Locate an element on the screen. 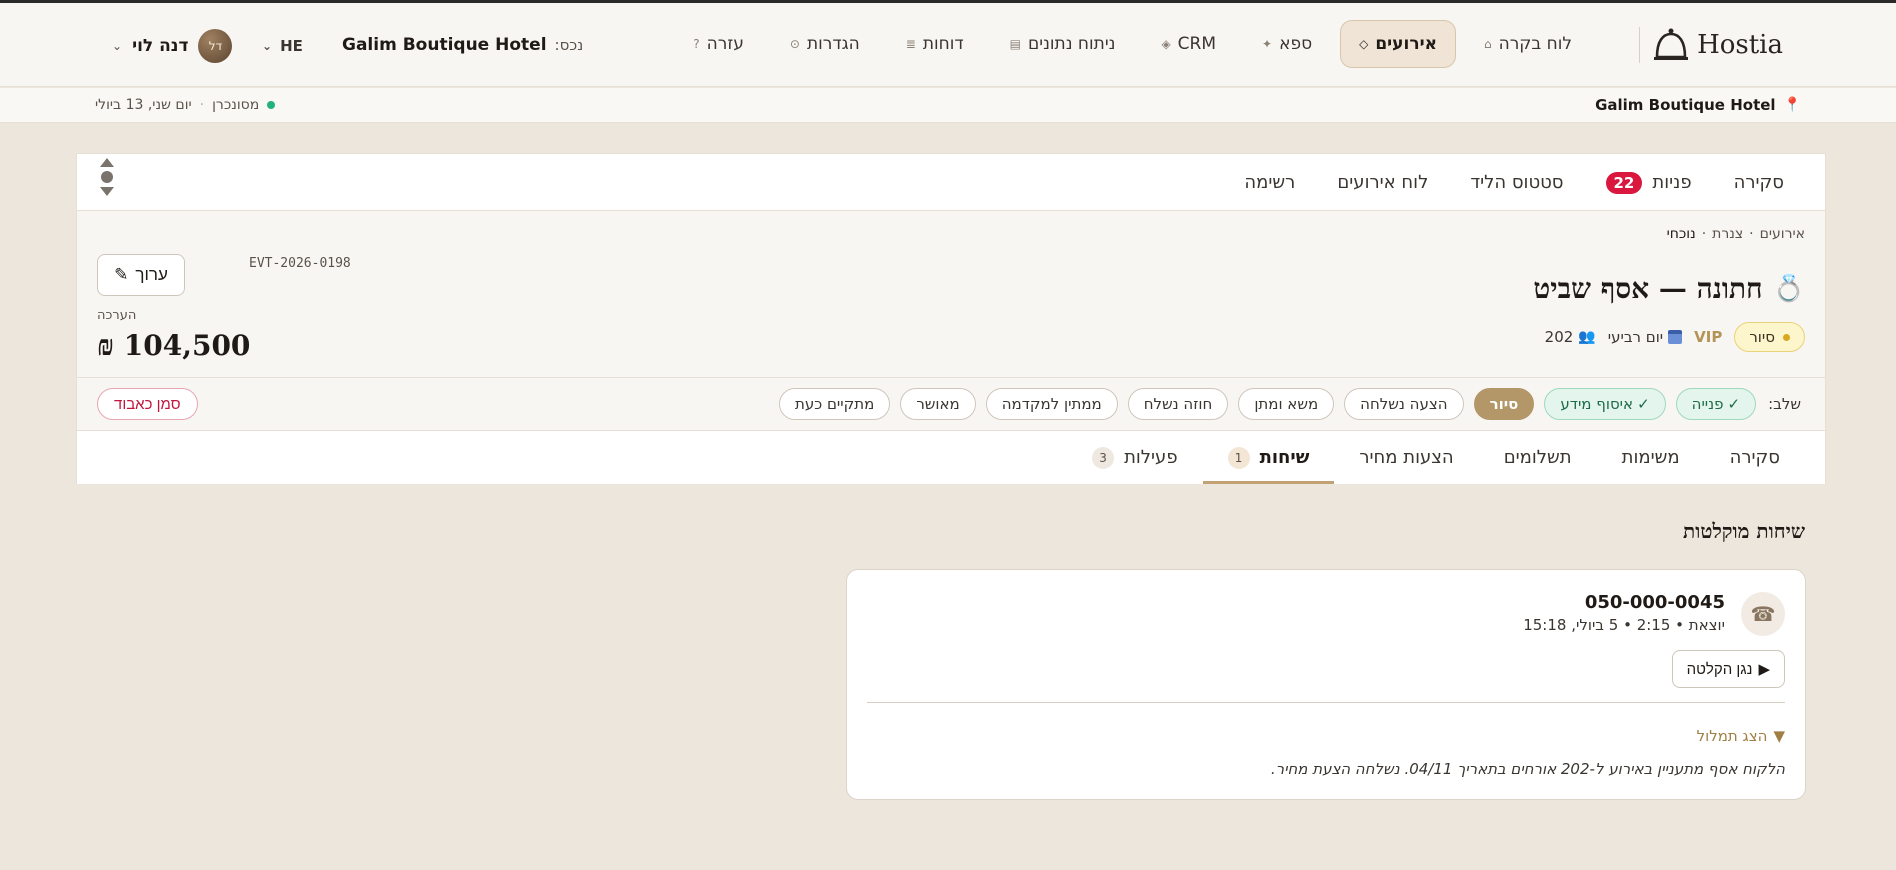 Image resolution: width=1896 pixels, height=870 pixels. stage-info-gathering-label: איסוף מידע is located at coordinates (1597, 404).